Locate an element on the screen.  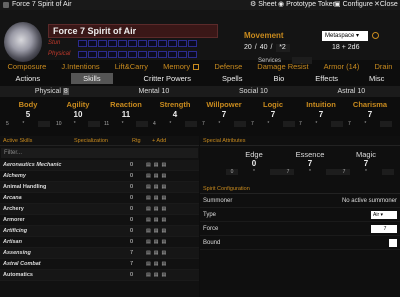
metaspace-select: Metaspace ▾ is located at coordinates (345, 36).